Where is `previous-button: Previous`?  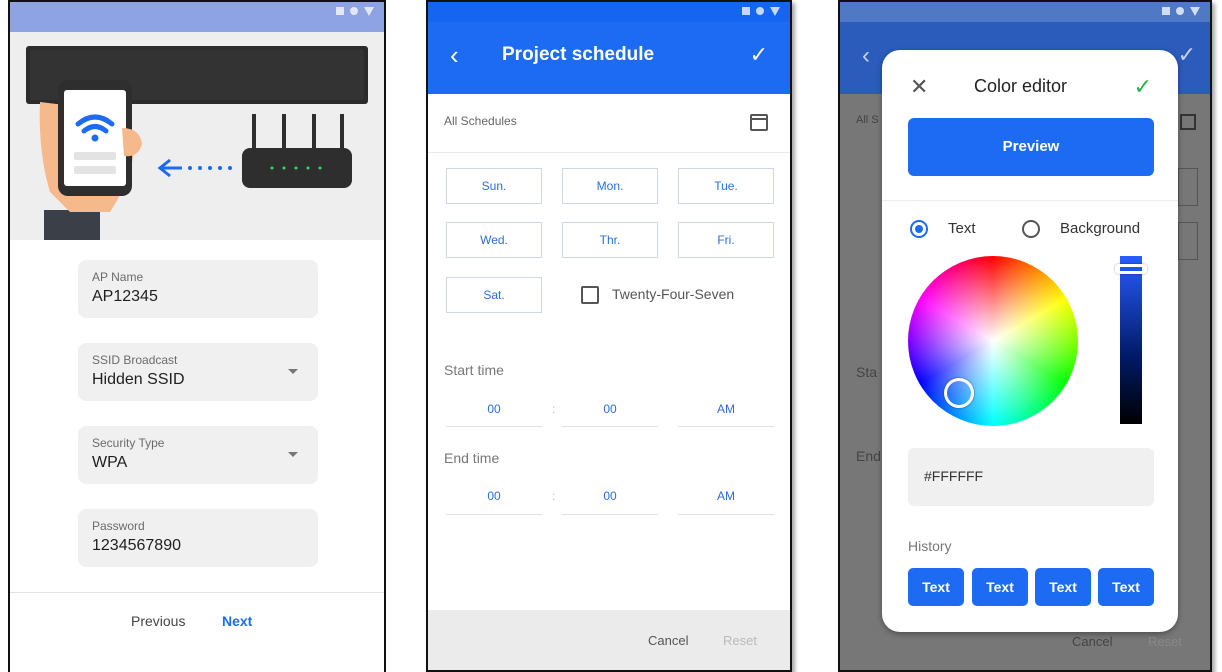 previous-button: Previous is located at coordinates (158, 621).